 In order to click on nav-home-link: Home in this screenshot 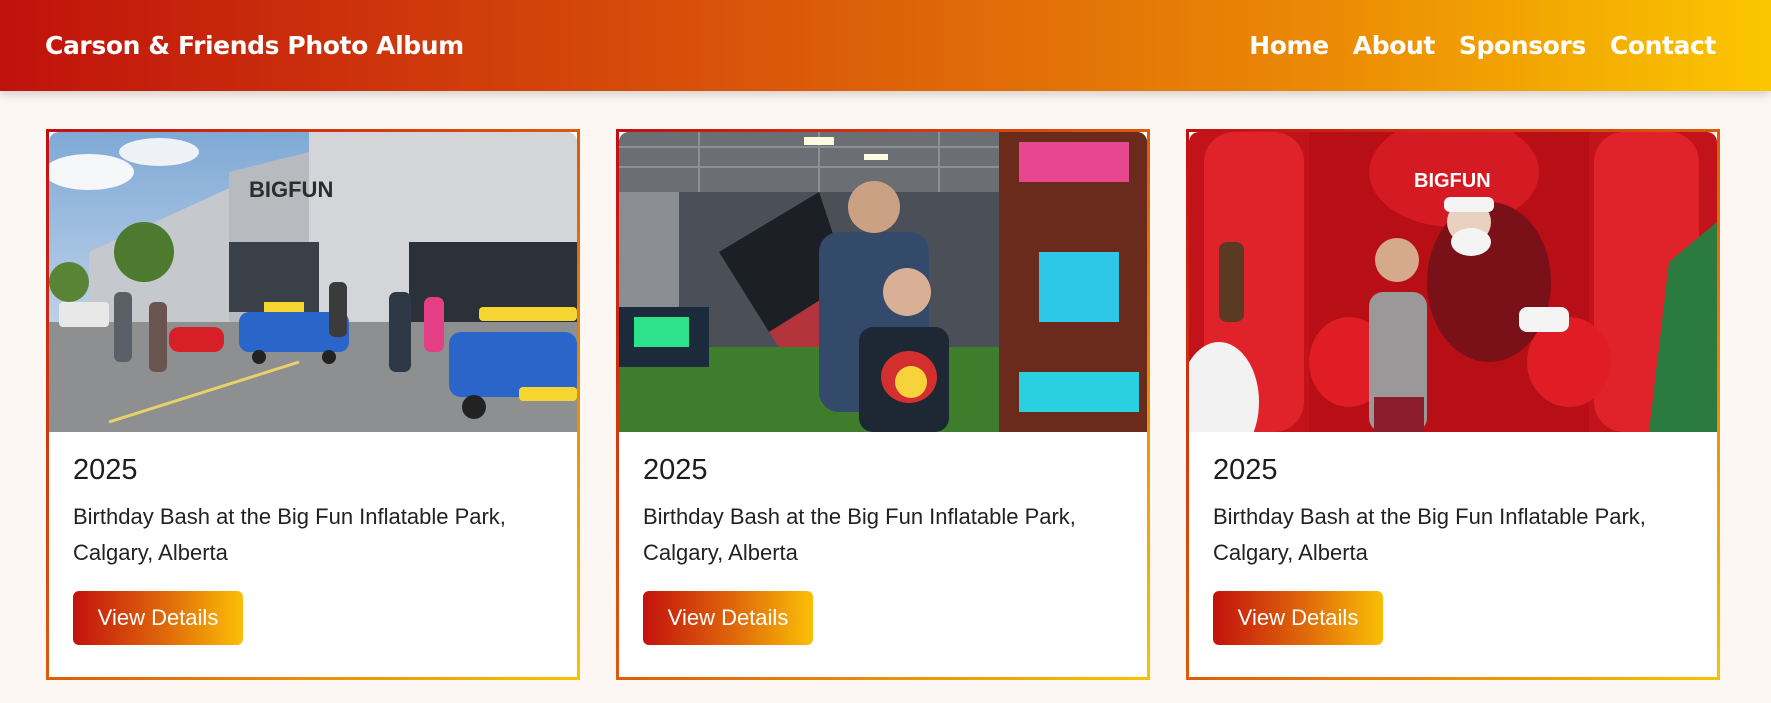, I will do `click(1289, 45)`.